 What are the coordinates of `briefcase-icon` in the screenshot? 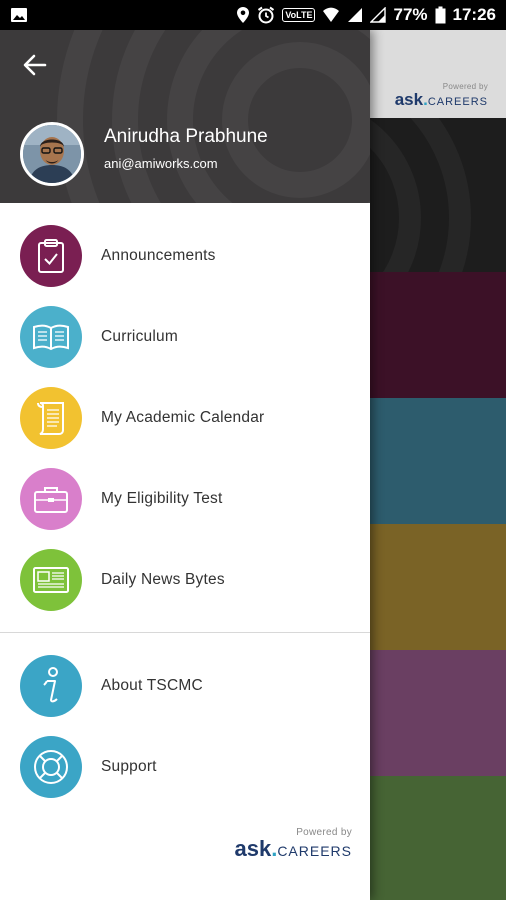 It's located at (51, 498).